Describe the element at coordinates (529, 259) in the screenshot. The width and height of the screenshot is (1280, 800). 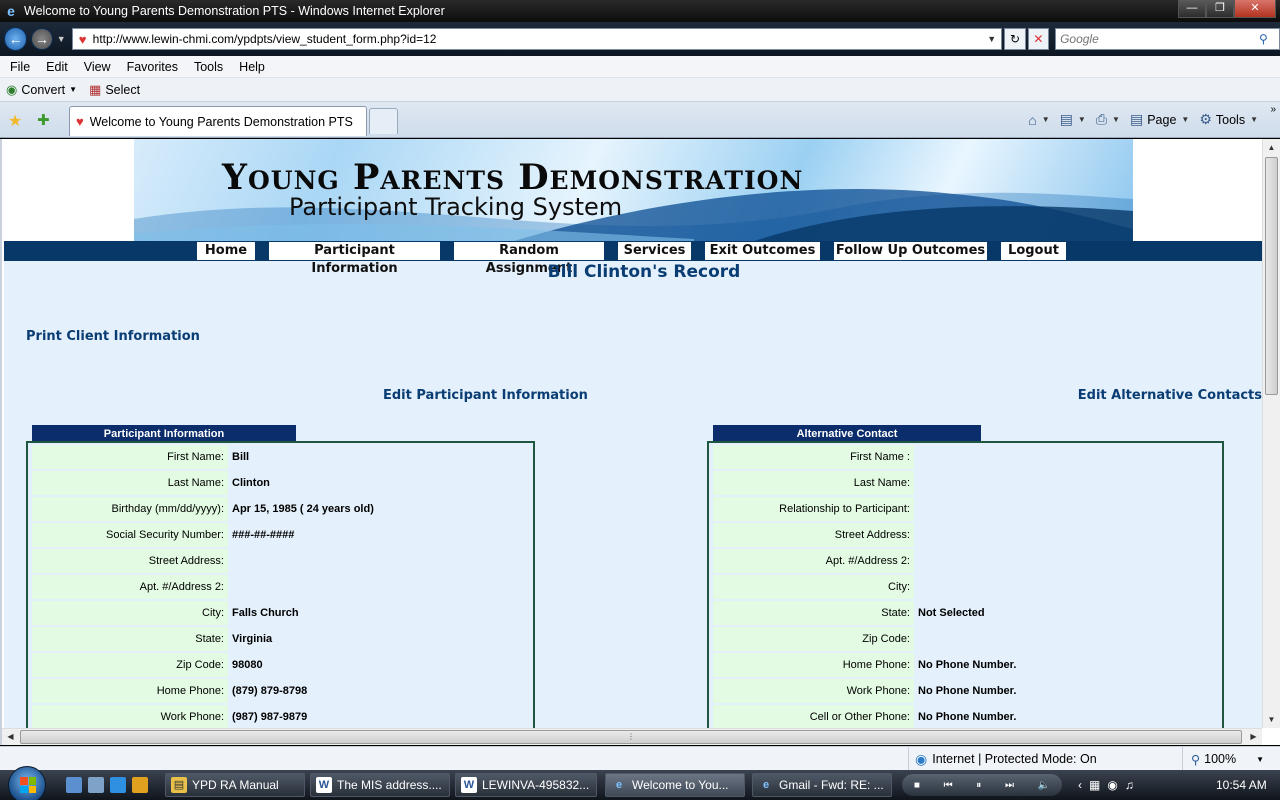
I see `nav-random-assignment: Random Assignment` at that location.